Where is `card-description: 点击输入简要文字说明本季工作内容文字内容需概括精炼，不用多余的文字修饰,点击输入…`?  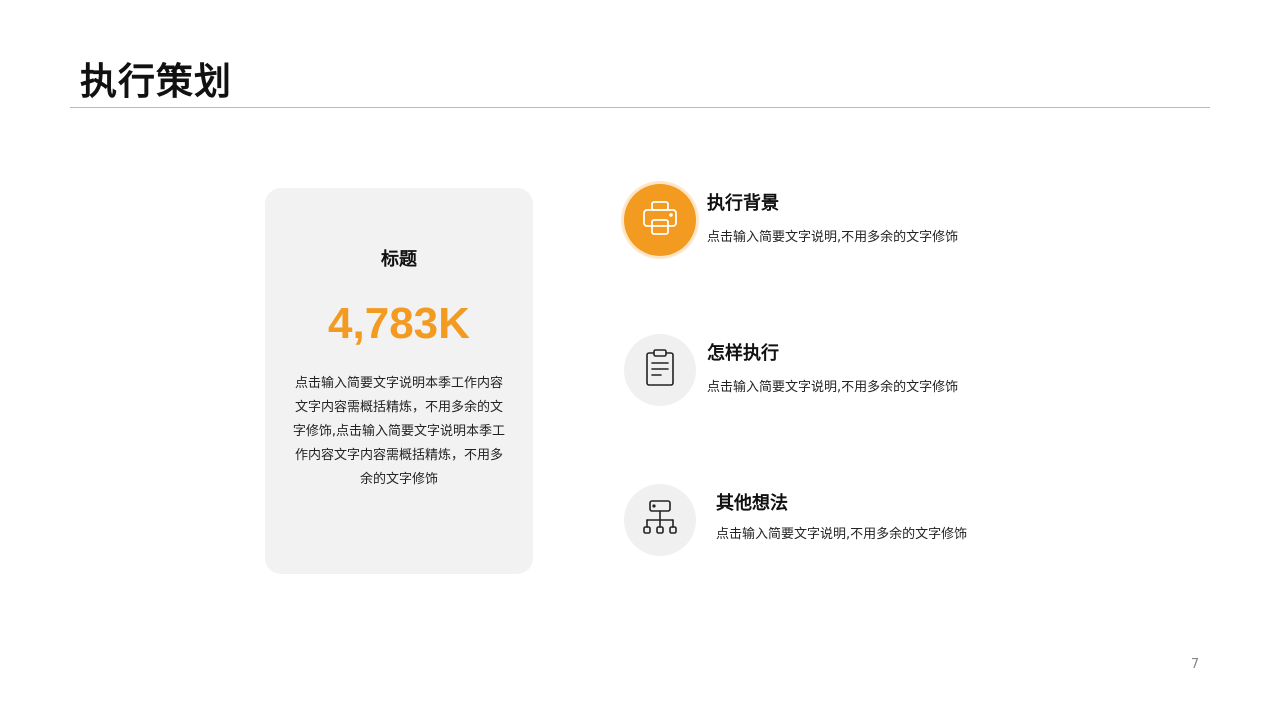 card-description: 点击输入简要文字说明本季工作内容文字内容需概括精炼，不用多余的文字修饰,点击输入… is located at coordinates (399, 431).